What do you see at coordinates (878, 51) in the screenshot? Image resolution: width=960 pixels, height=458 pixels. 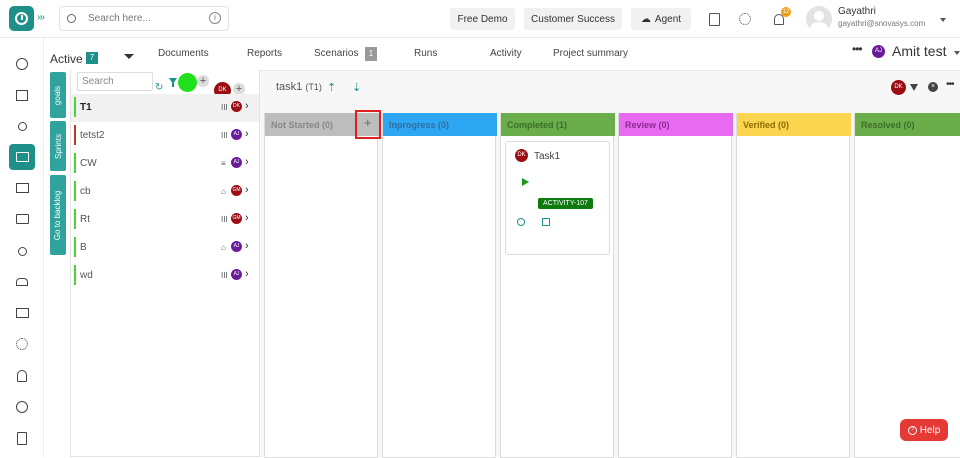 I see `project-user-avatar: AJ` at bounding box center [878, 51].